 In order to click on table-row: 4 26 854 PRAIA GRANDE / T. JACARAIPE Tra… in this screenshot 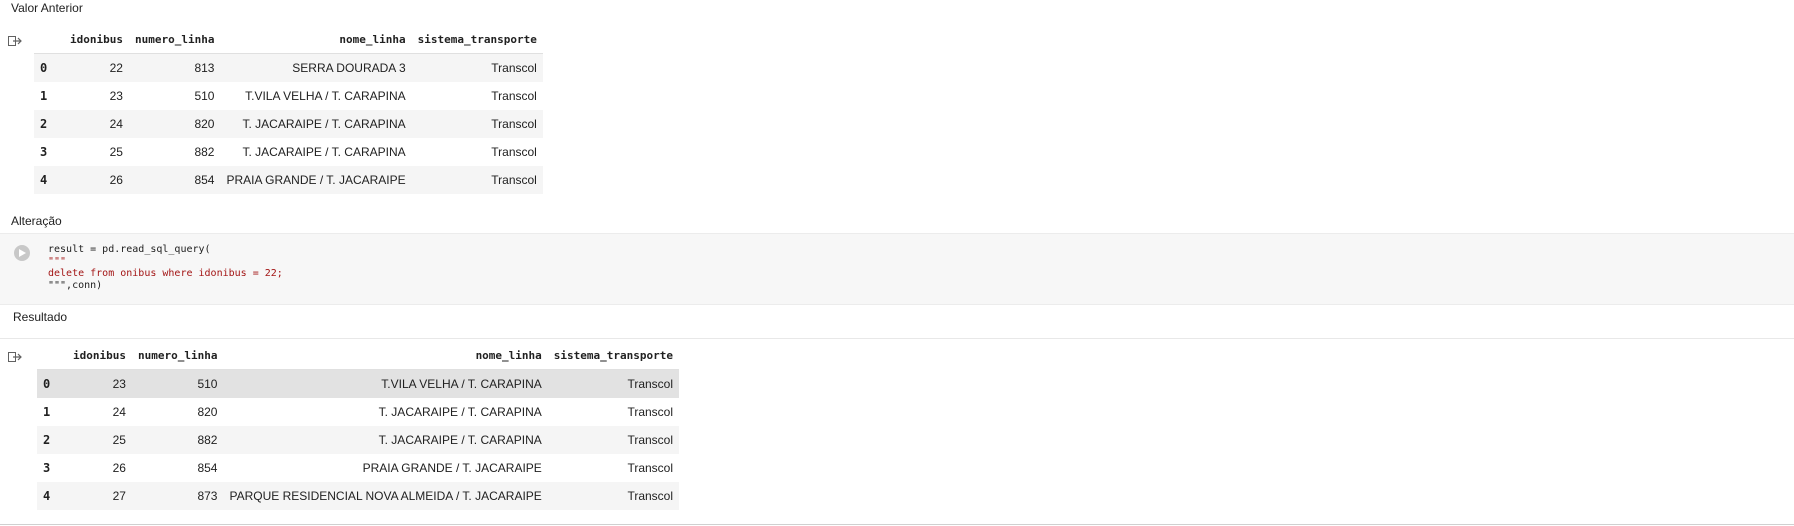, I will do `click(288, 180)`.